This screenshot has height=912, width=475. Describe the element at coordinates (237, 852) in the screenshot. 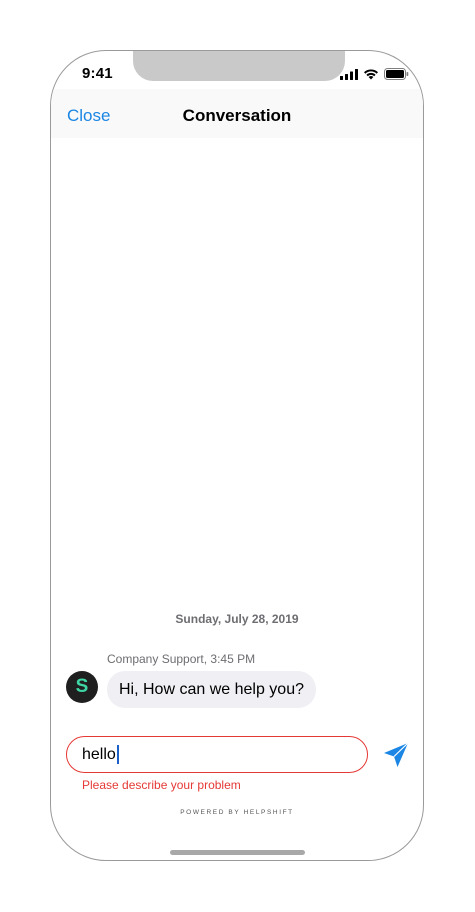

I see `home-indicator` at that location.